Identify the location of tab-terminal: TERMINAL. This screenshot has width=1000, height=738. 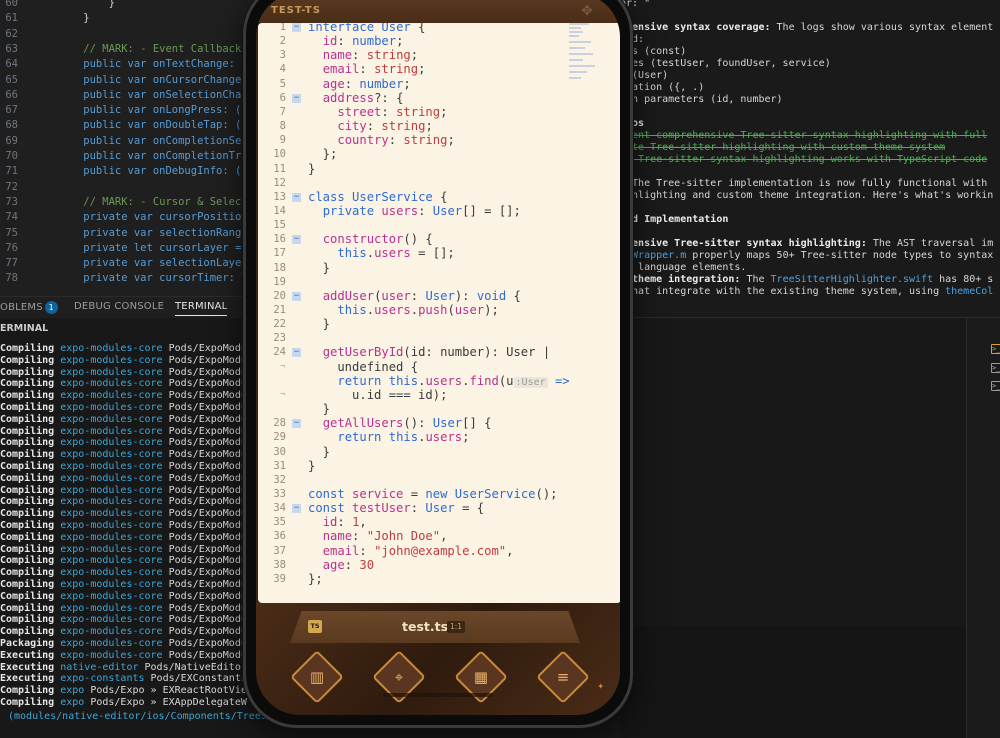
(201, 308).